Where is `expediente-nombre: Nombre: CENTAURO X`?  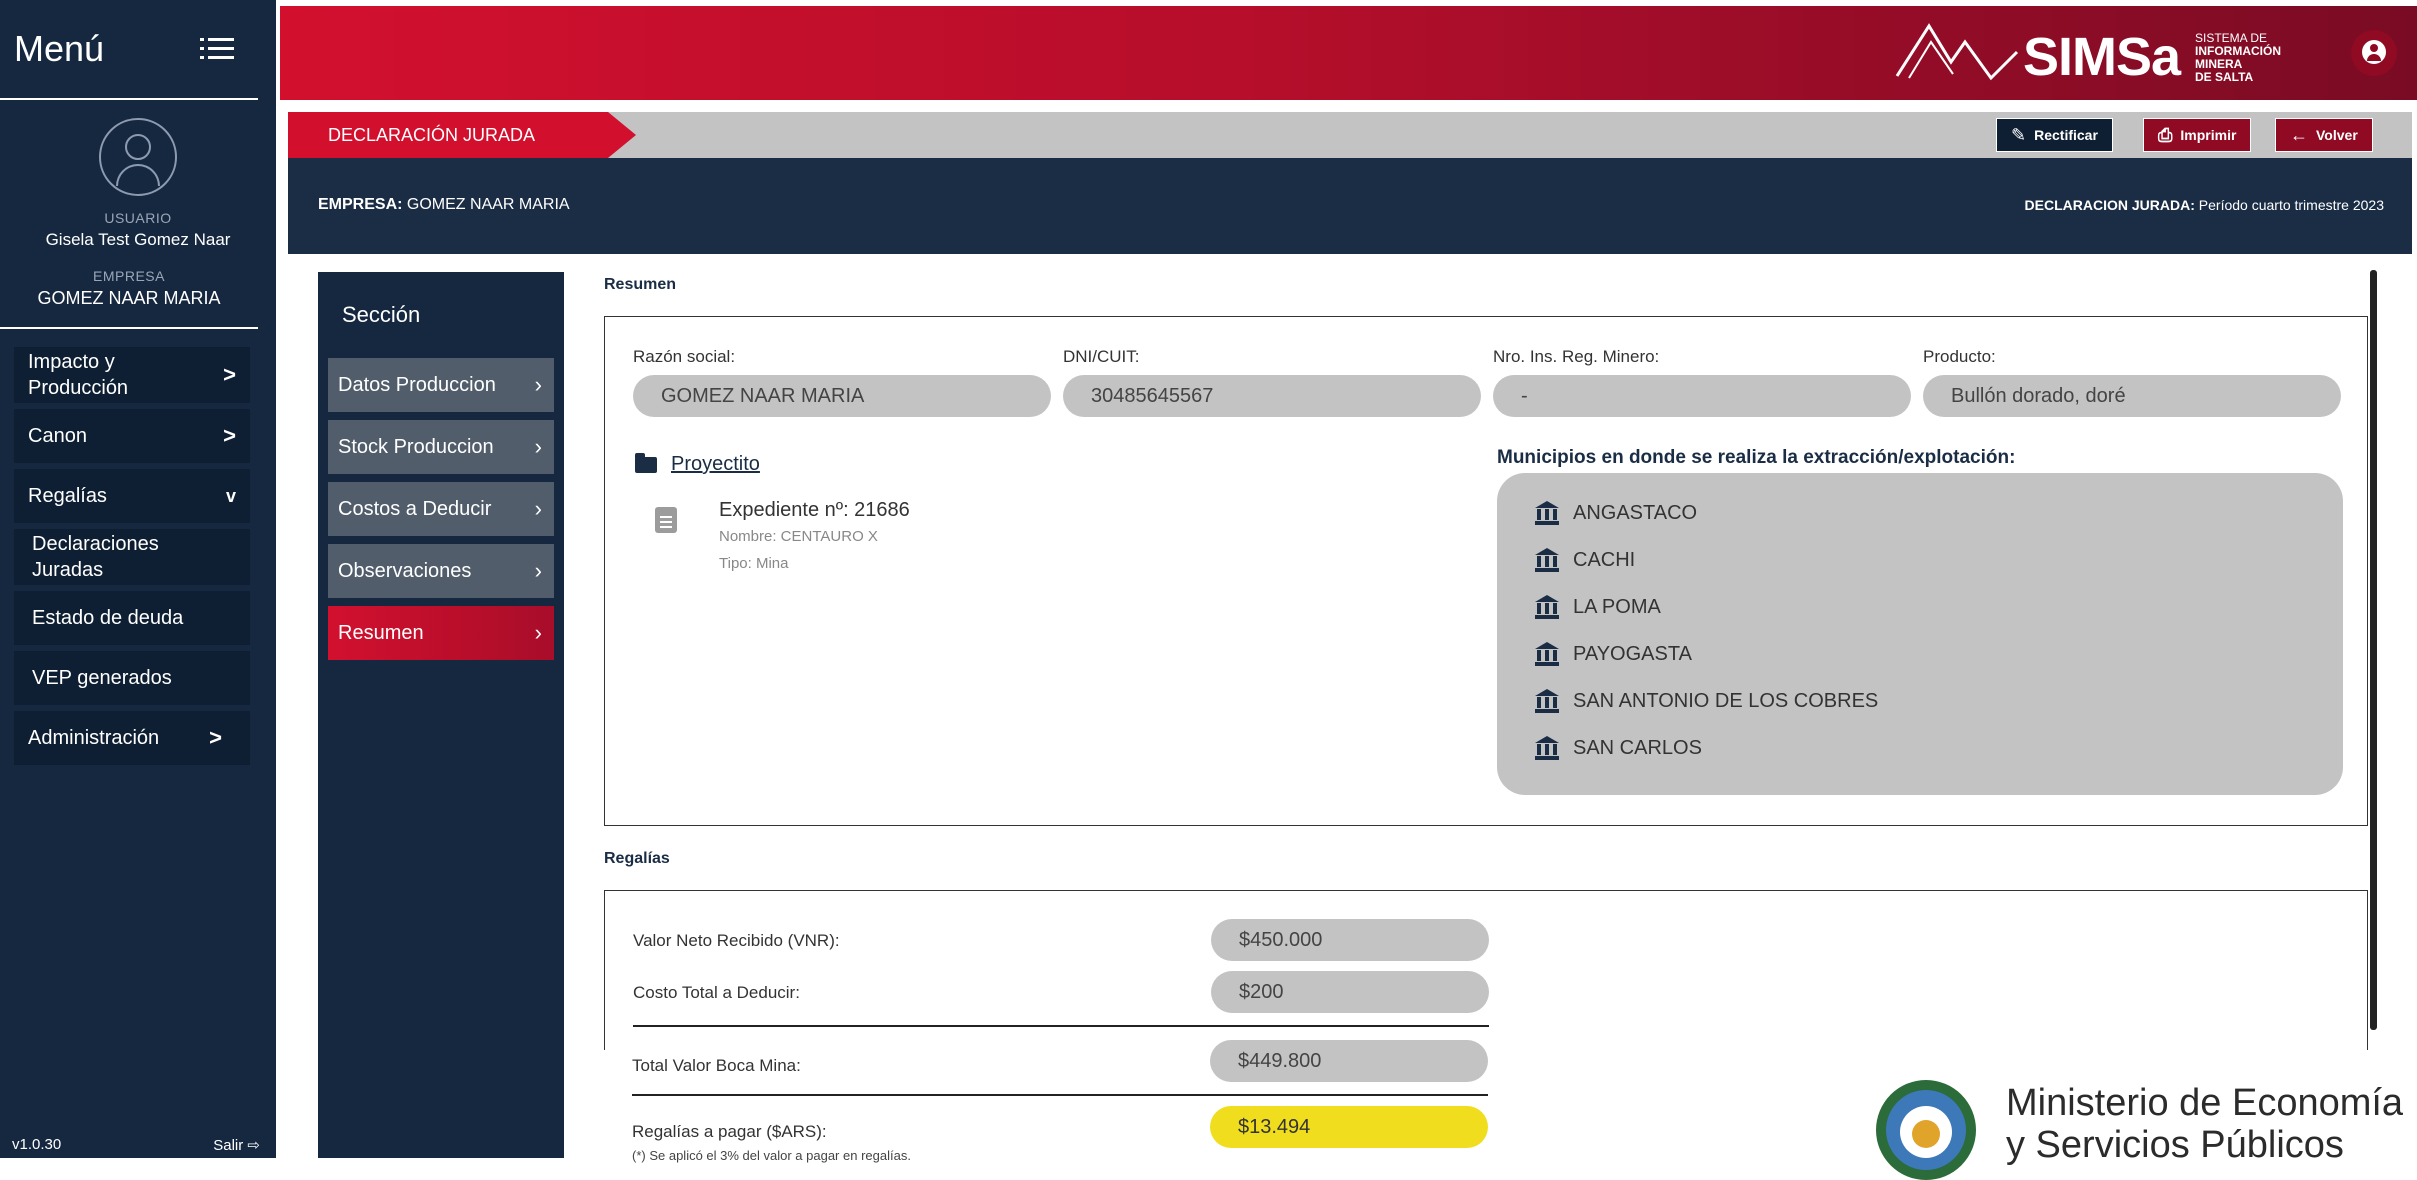 expediente-nombre: Nombre: CENTAURO X is located at coordinates (798, 536).